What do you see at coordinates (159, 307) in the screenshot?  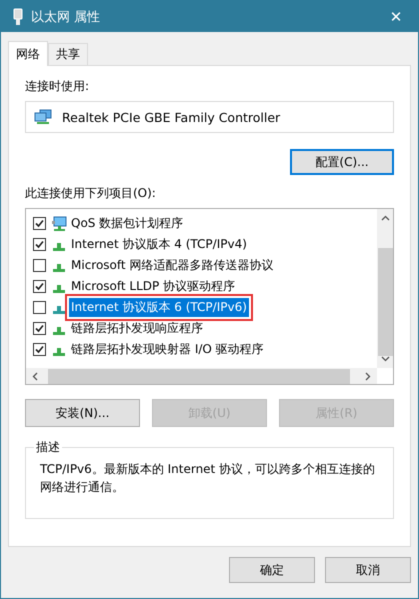 I see `list-item: Internet 协议版本 6 (TCP/IPv6)` at bounding box center [159, 307].